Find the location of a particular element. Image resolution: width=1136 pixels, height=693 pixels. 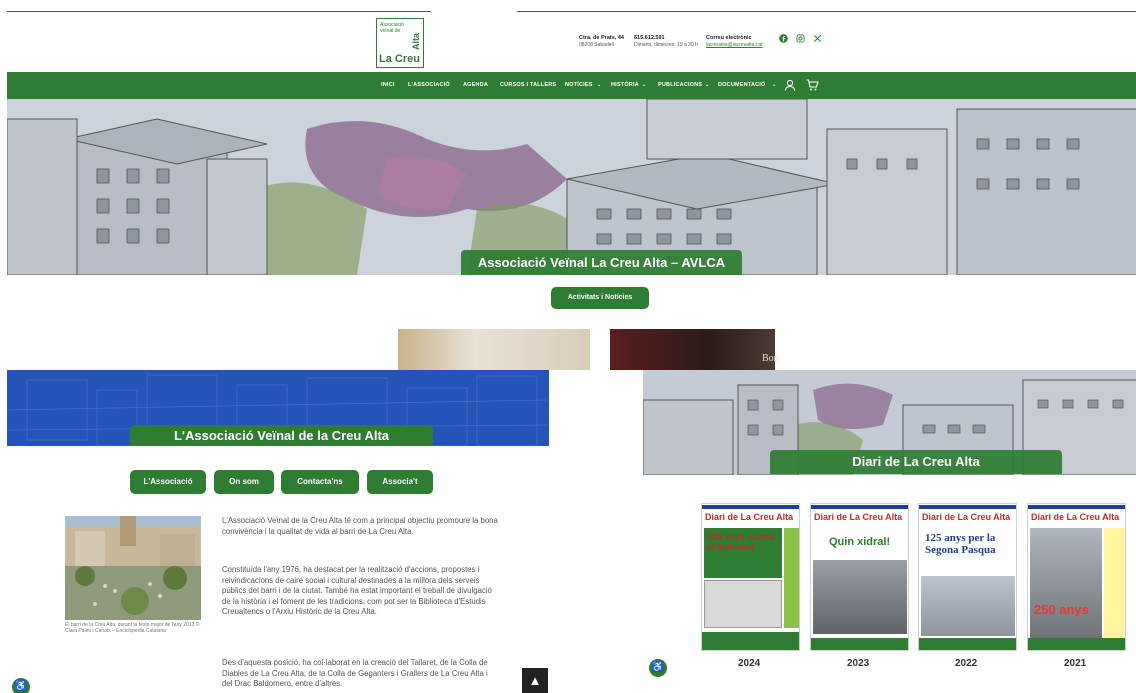

instagram-icon is located at coordinates (800, 38).